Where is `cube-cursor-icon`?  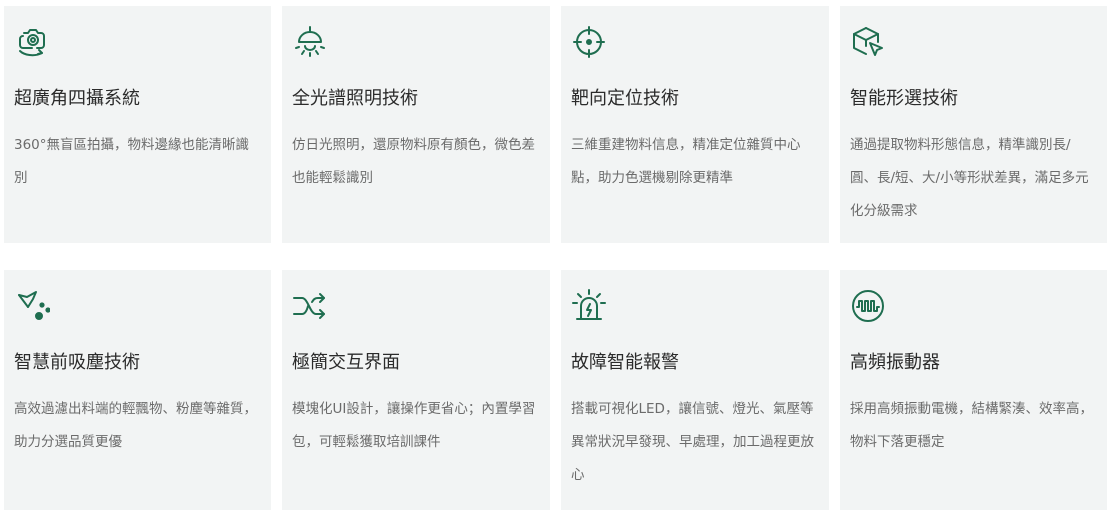
cube-cursor-icon is located at coordinates (868, 42).